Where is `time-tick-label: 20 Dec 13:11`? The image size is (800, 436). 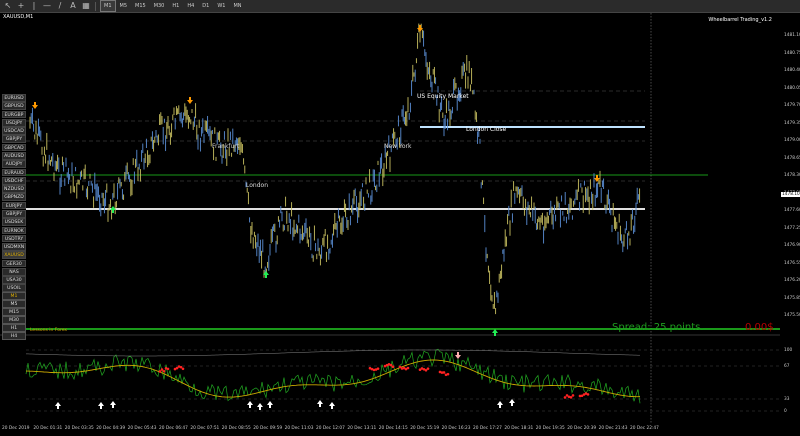 time-tick-label: 20 Dec 13:11 is located at coordinates (362, 428).